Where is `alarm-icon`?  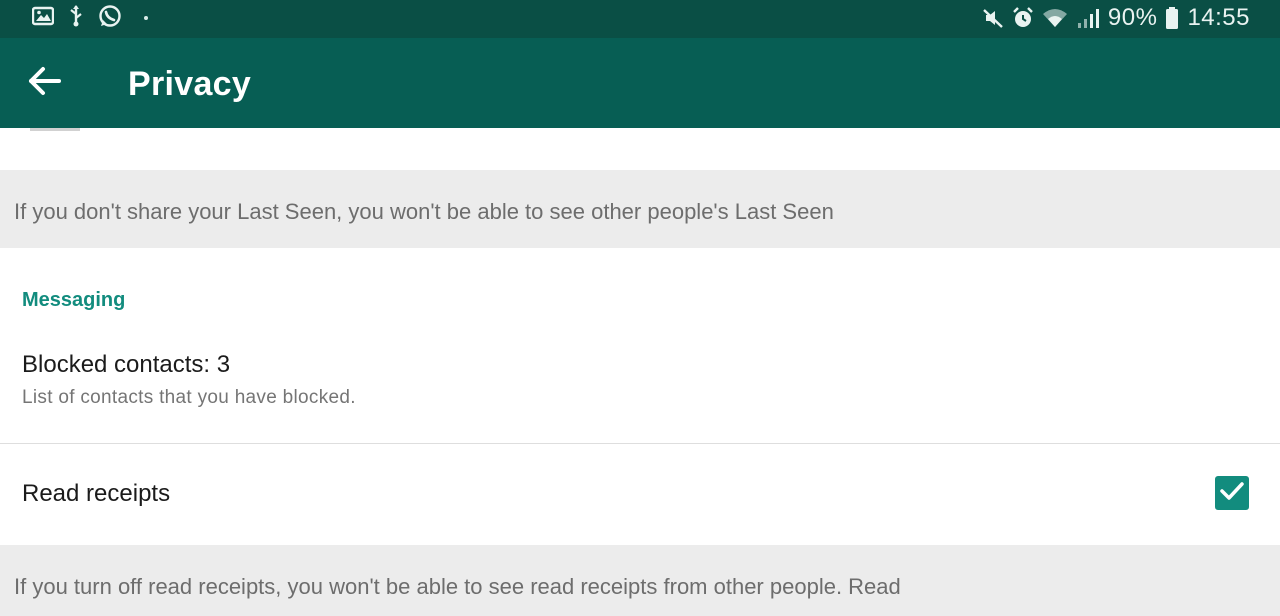 alarm-icon is located at coordinates (1023, 18).